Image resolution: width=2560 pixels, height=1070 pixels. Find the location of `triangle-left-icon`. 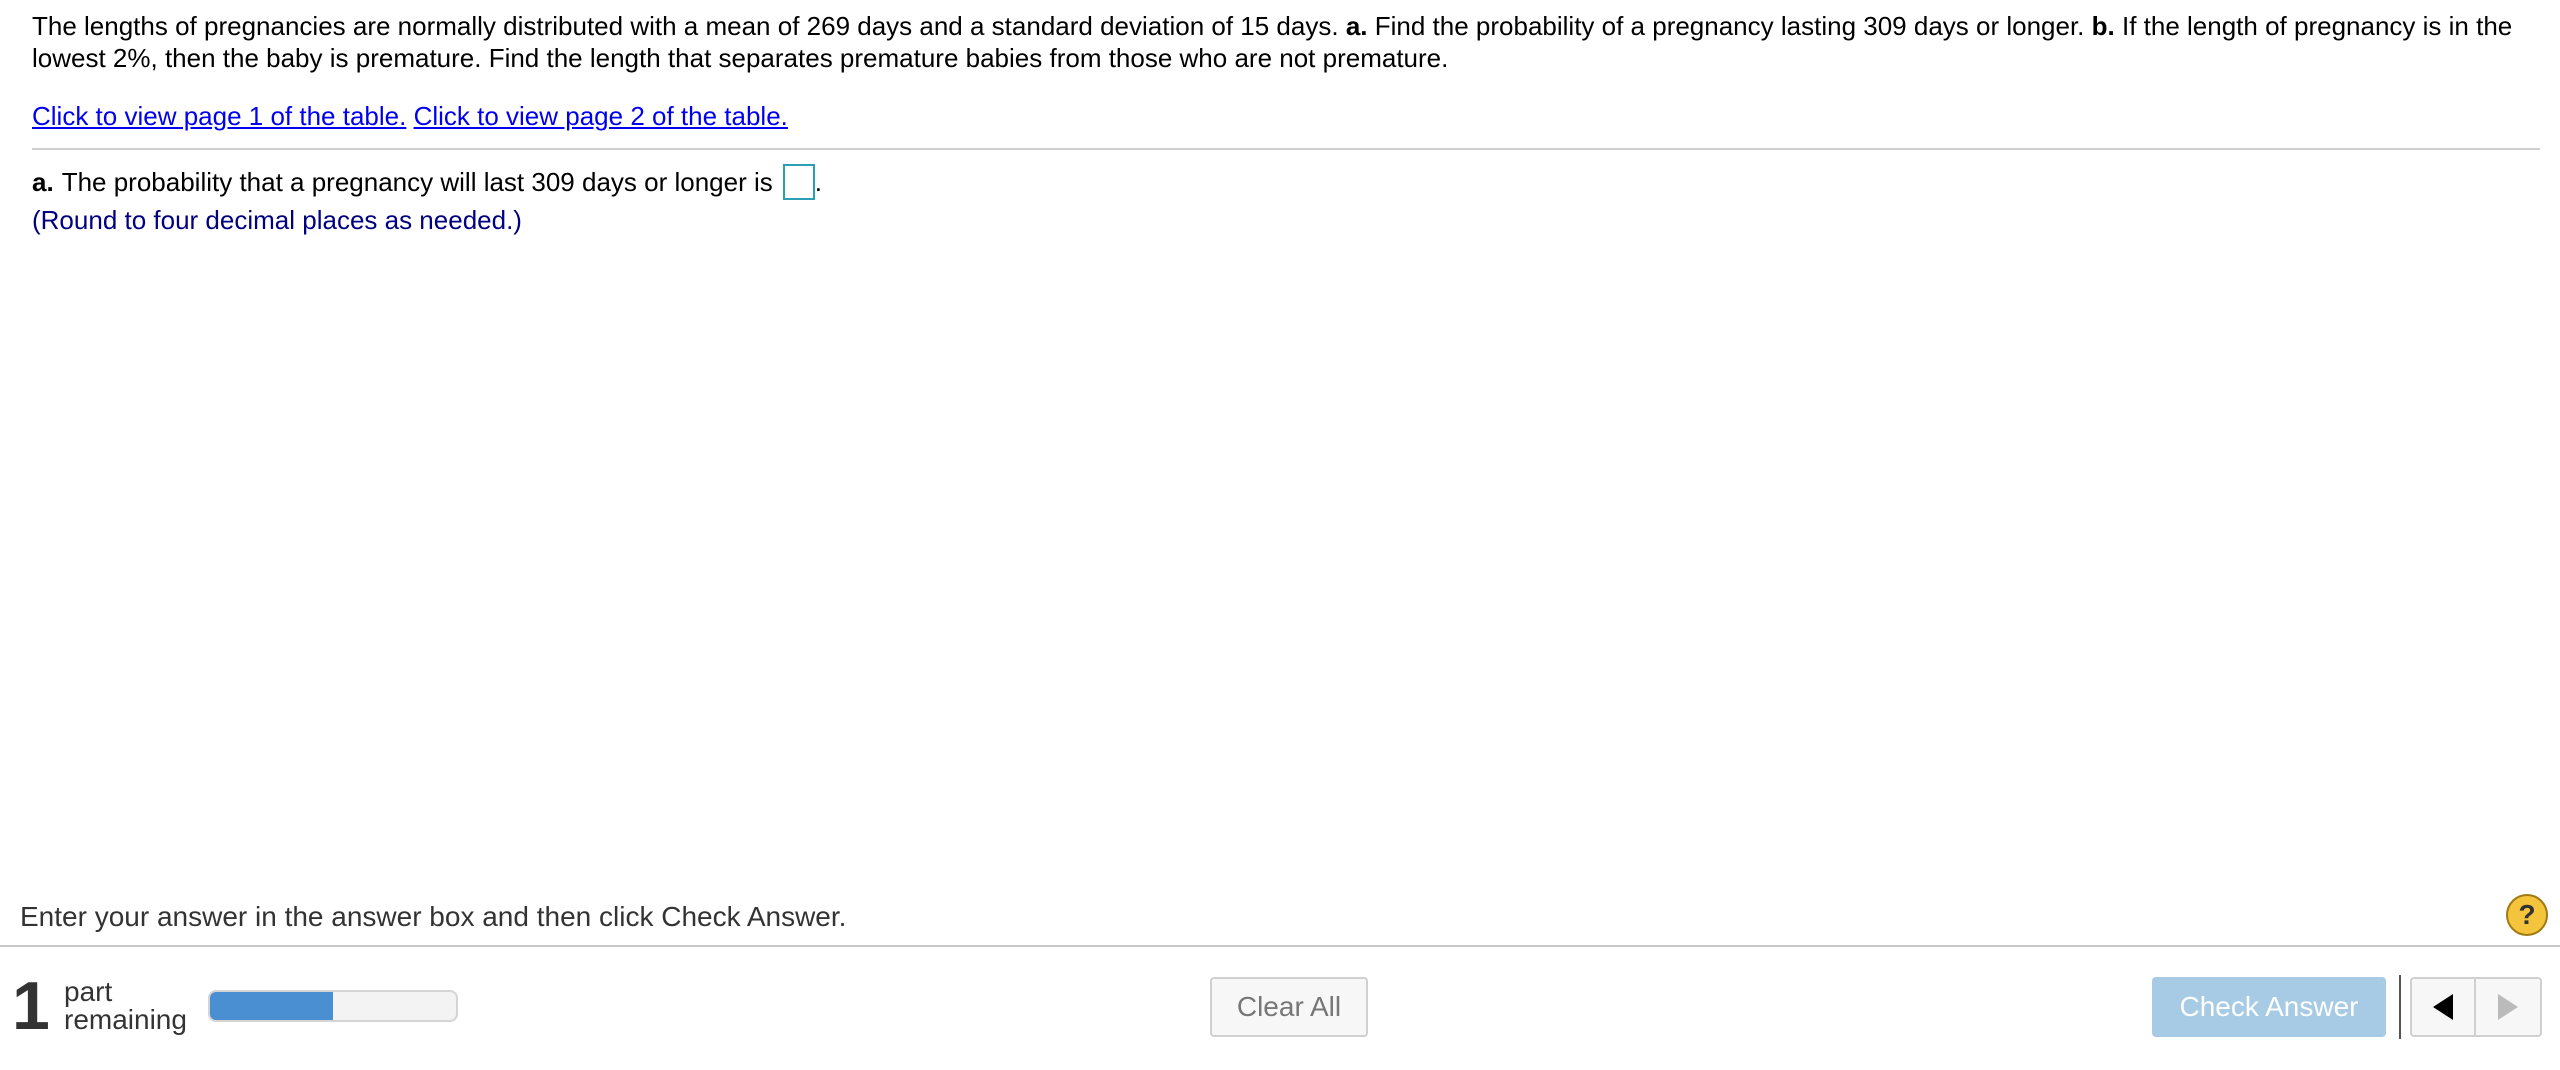

triangle-left-icon is located at coordinates (2443, 1007).